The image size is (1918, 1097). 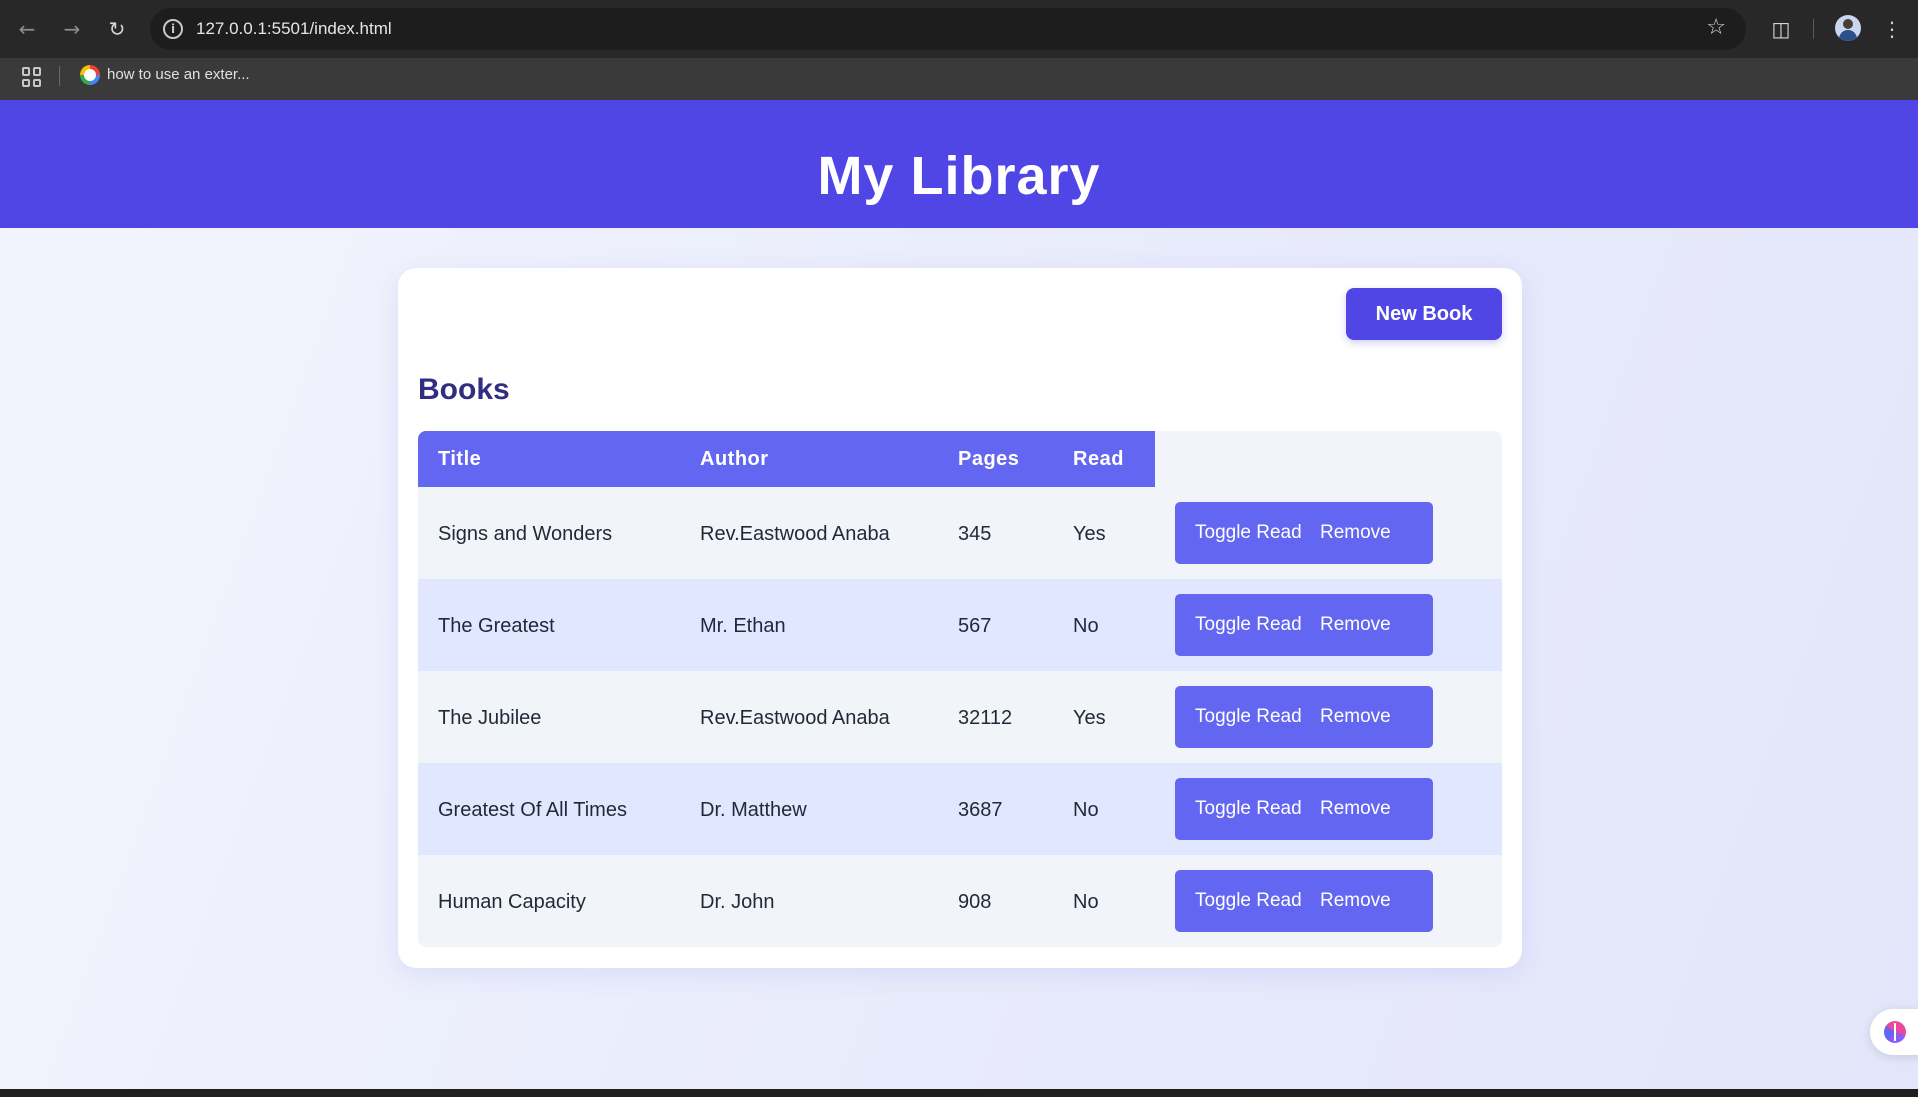 I want to click on book-author: Mr. Ethan, so click(x=743, y=626).